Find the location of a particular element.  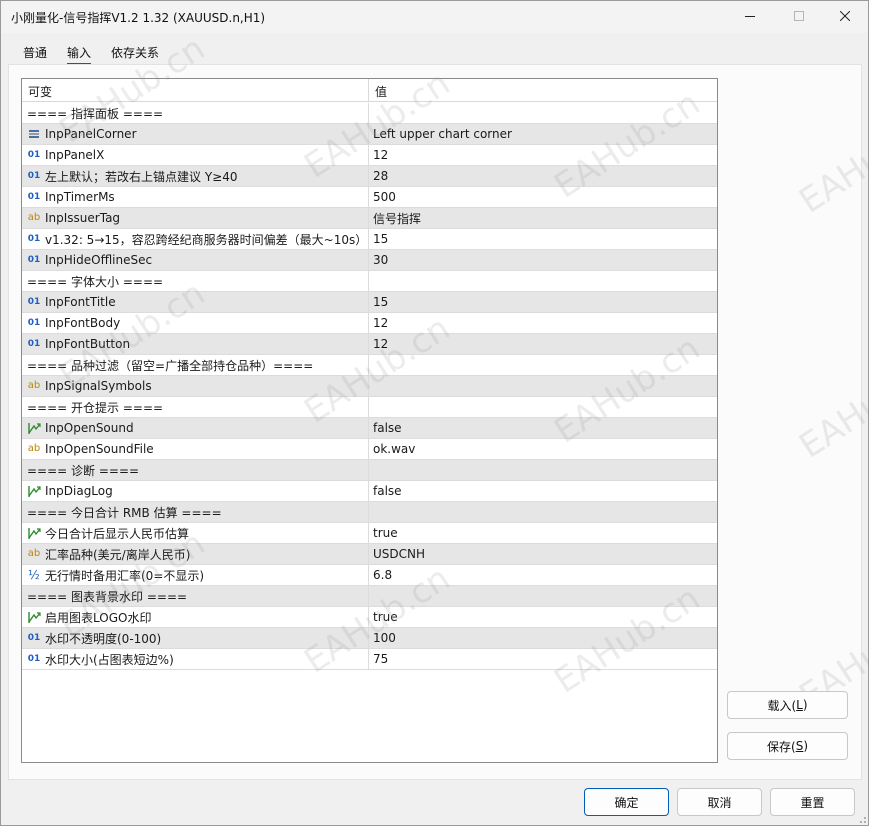

variable-value: 信号指挥 is located at coordinates (397, 218).